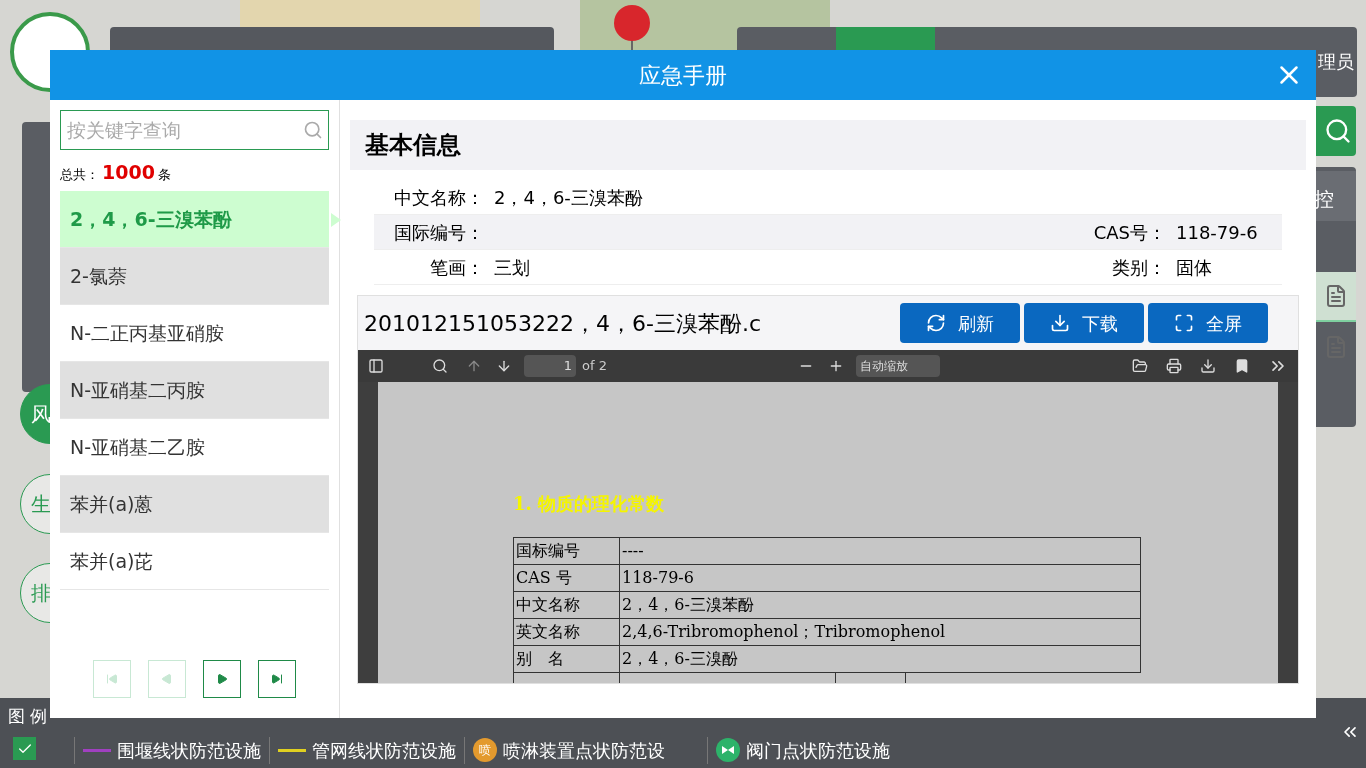  I want to click on map-pin-icon, so click(632, 28).